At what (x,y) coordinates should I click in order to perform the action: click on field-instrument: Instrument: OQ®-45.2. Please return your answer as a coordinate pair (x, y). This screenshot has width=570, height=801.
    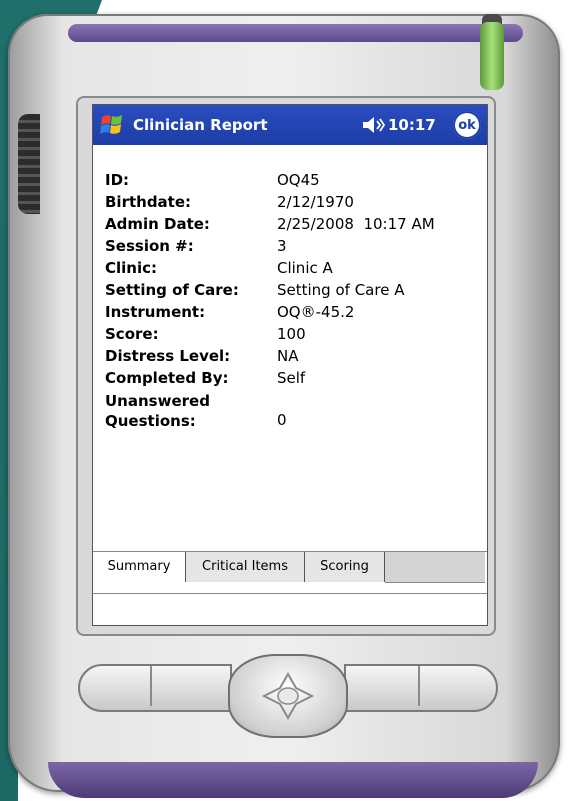
    Looking at the image, I should click on (295, 314).